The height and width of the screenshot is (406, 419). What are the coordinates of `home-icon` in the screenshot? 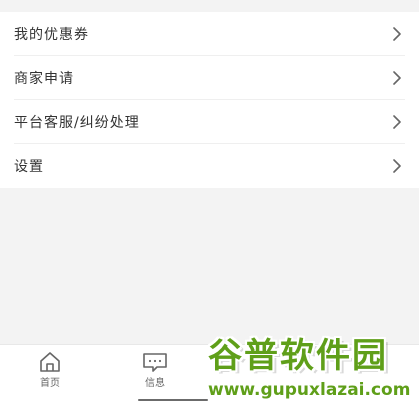 It's located at (50, 362).